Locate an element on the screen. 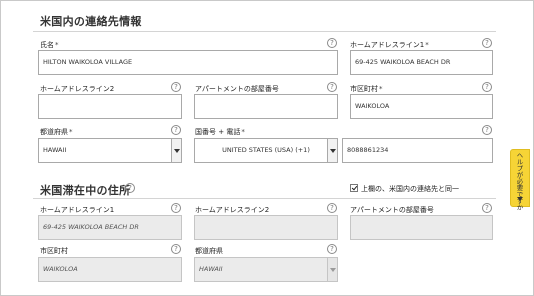  city-field: WAIKOLOA is located at coordinates (421, 106).